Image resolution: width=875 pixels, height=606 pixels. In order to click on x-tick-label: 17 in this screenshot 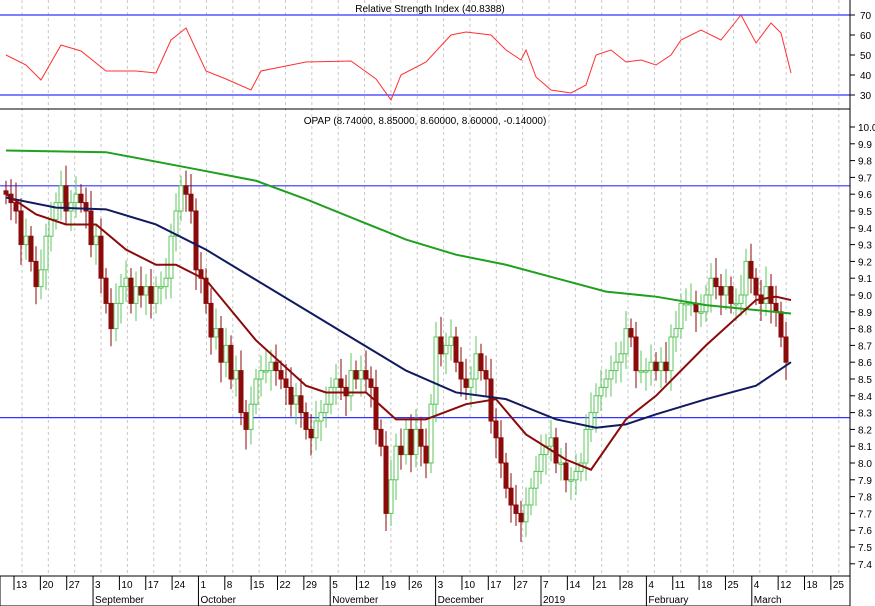, I will do `click(154, 585)`.